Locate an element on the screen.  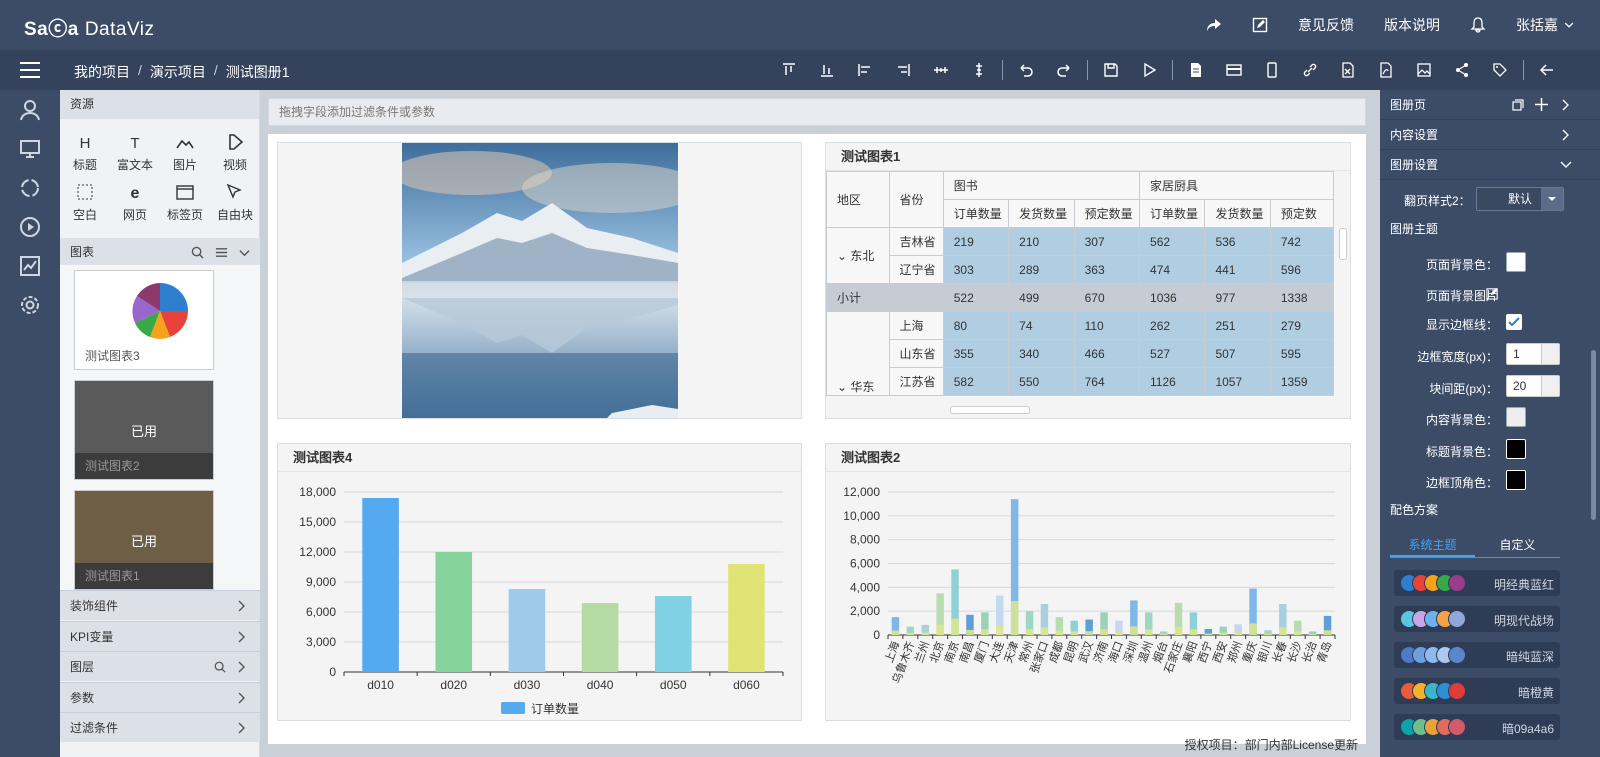
tab-system-theme: 系统主题 is located at coordinates (1432, 545).